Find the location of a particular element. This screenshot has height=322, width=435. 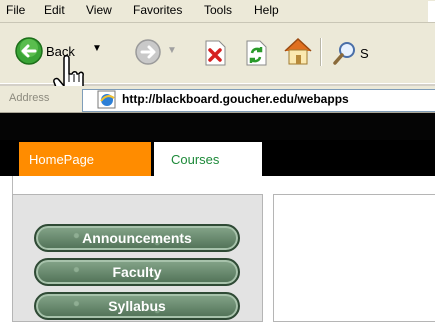

tab-homepage: HomePage is located at coordinates (85, 159).